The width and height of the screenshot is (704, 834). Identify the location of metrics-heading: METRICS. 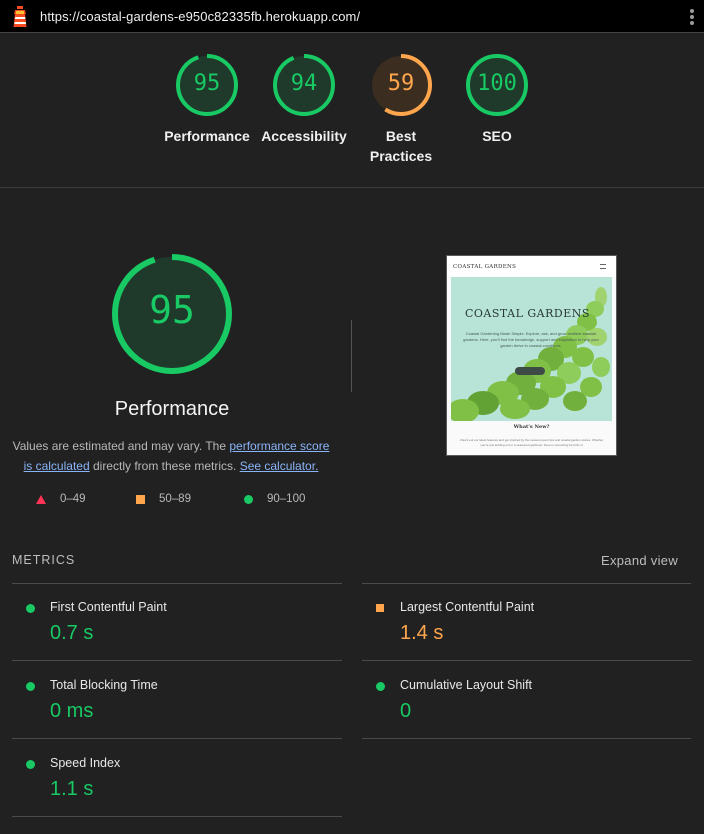
(44, 560).